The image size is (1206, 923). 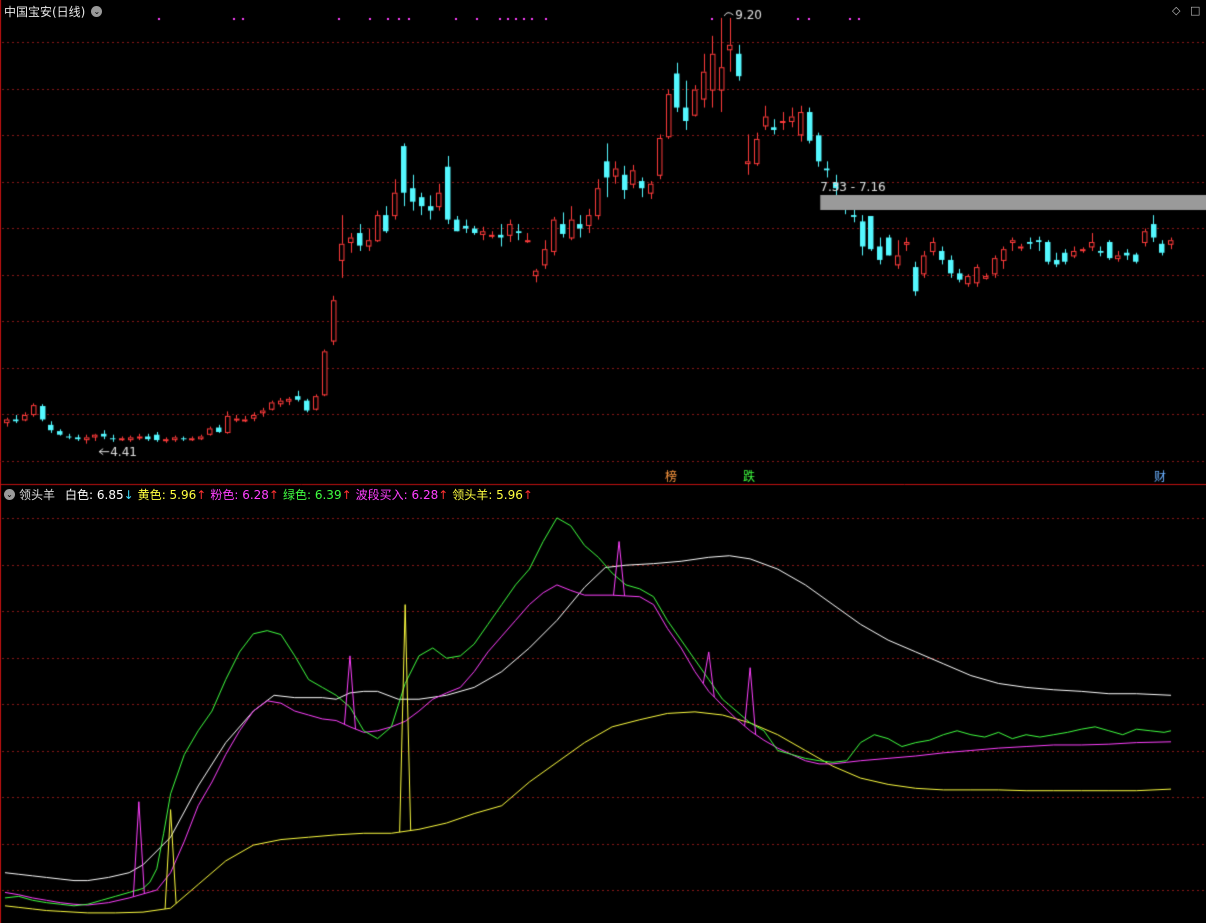 What do you see at coordinates (492, 494) in the screenshot?
I see `indicator-item: 领头羊: 5.96↑` at bounding box center [492, 494].